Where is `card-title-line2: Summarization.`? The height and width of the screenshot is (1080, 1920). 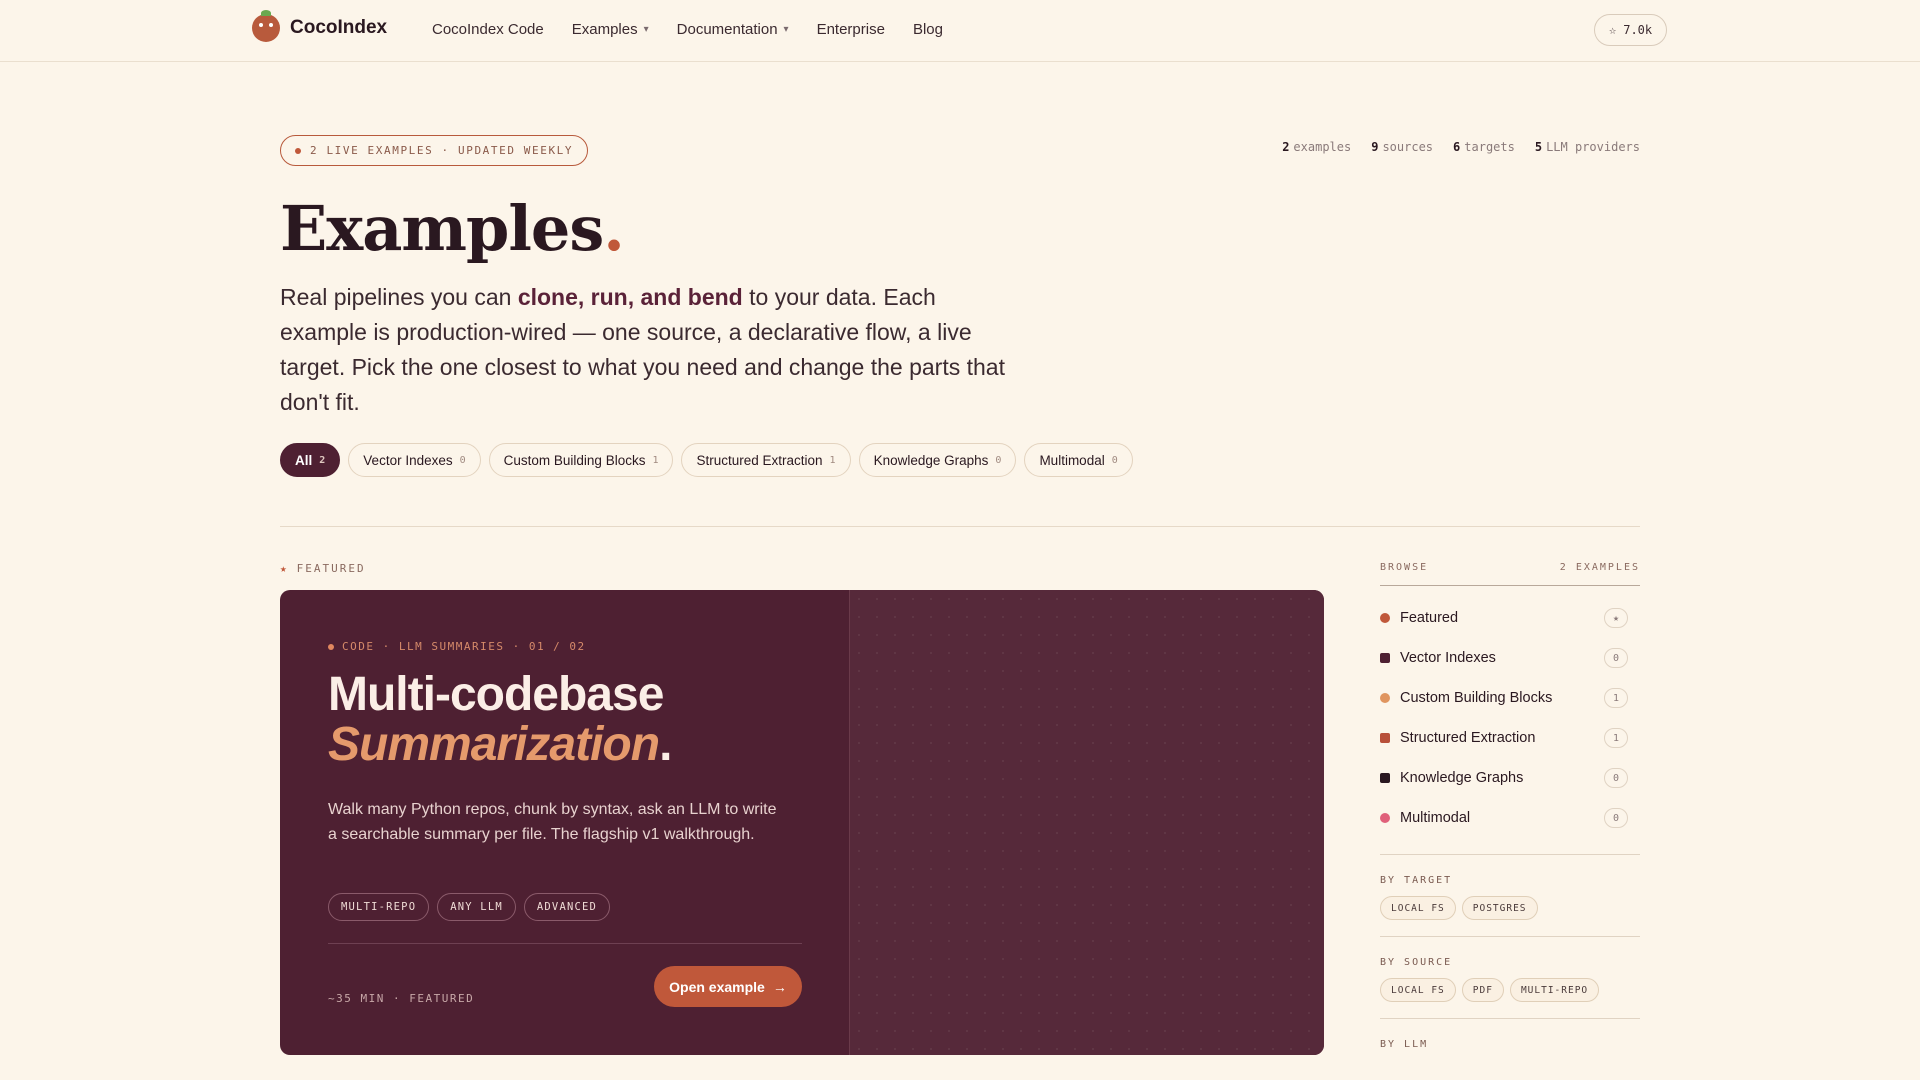 card-title-line2: Summarization. is located at coordinates (500, 745).